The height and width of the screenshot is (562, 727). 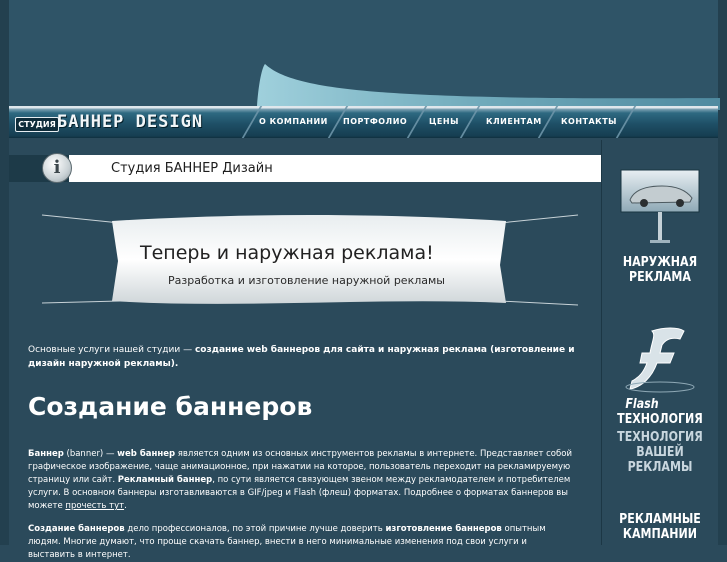 I want to click on info-icon: i, so click(x=57, y=168).